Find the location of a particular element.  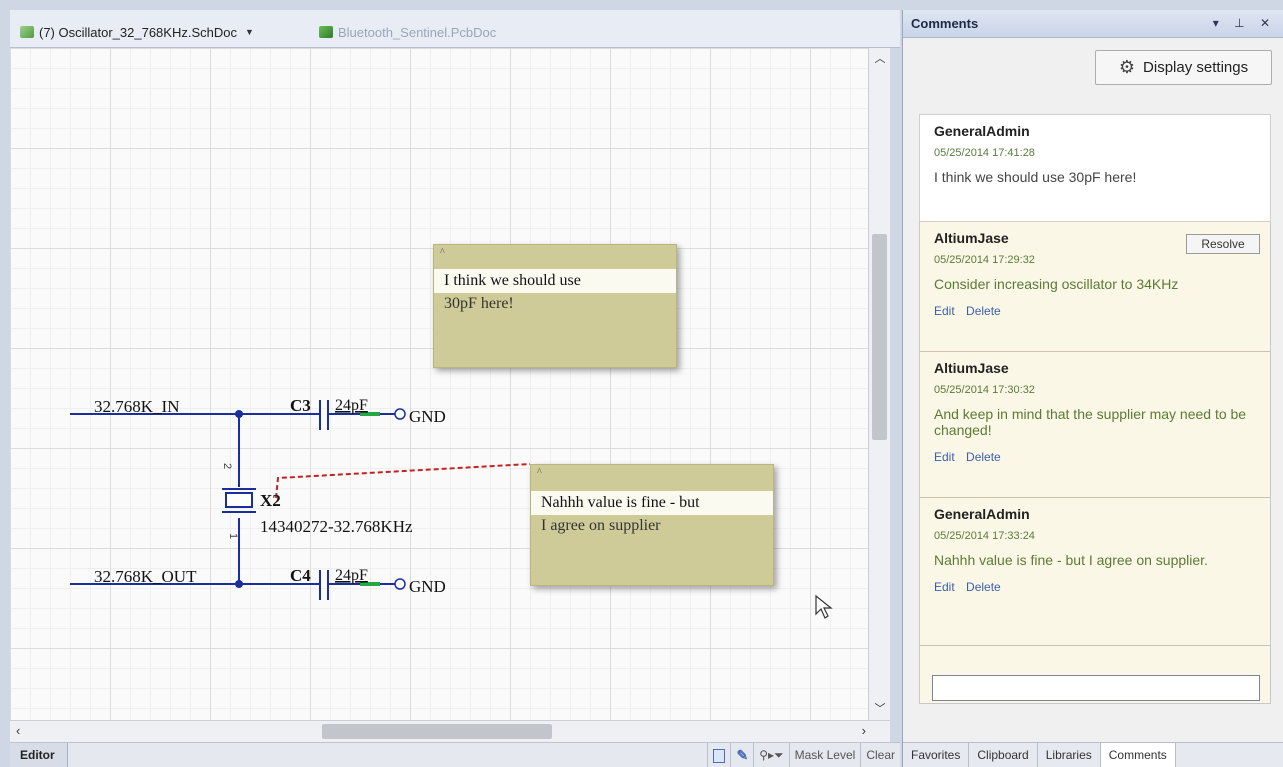

comment-text: I think we should use 30pF here! is located at coordinates (1035, 177).